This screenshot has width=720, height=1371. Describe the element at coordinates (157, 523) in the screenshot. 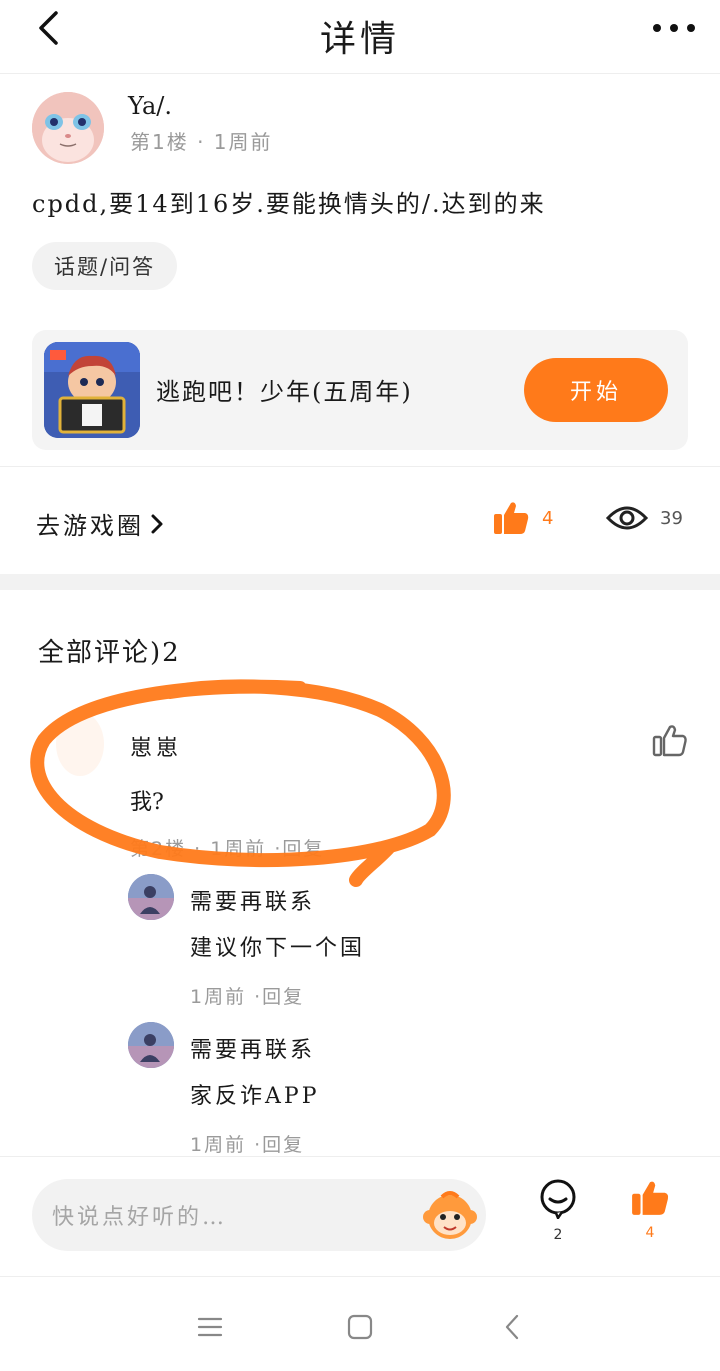

I see `chevron-right-icon` at that location.